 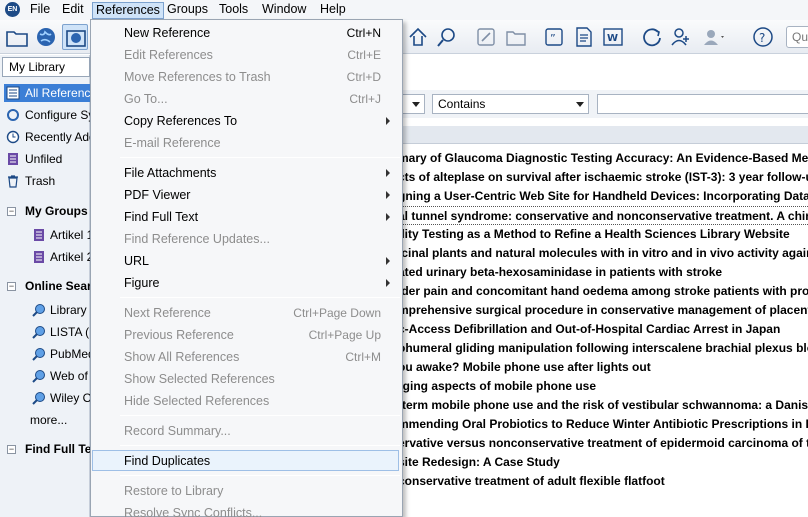 I want to click on local-library-mode-icon, so click(x=17, y=37).